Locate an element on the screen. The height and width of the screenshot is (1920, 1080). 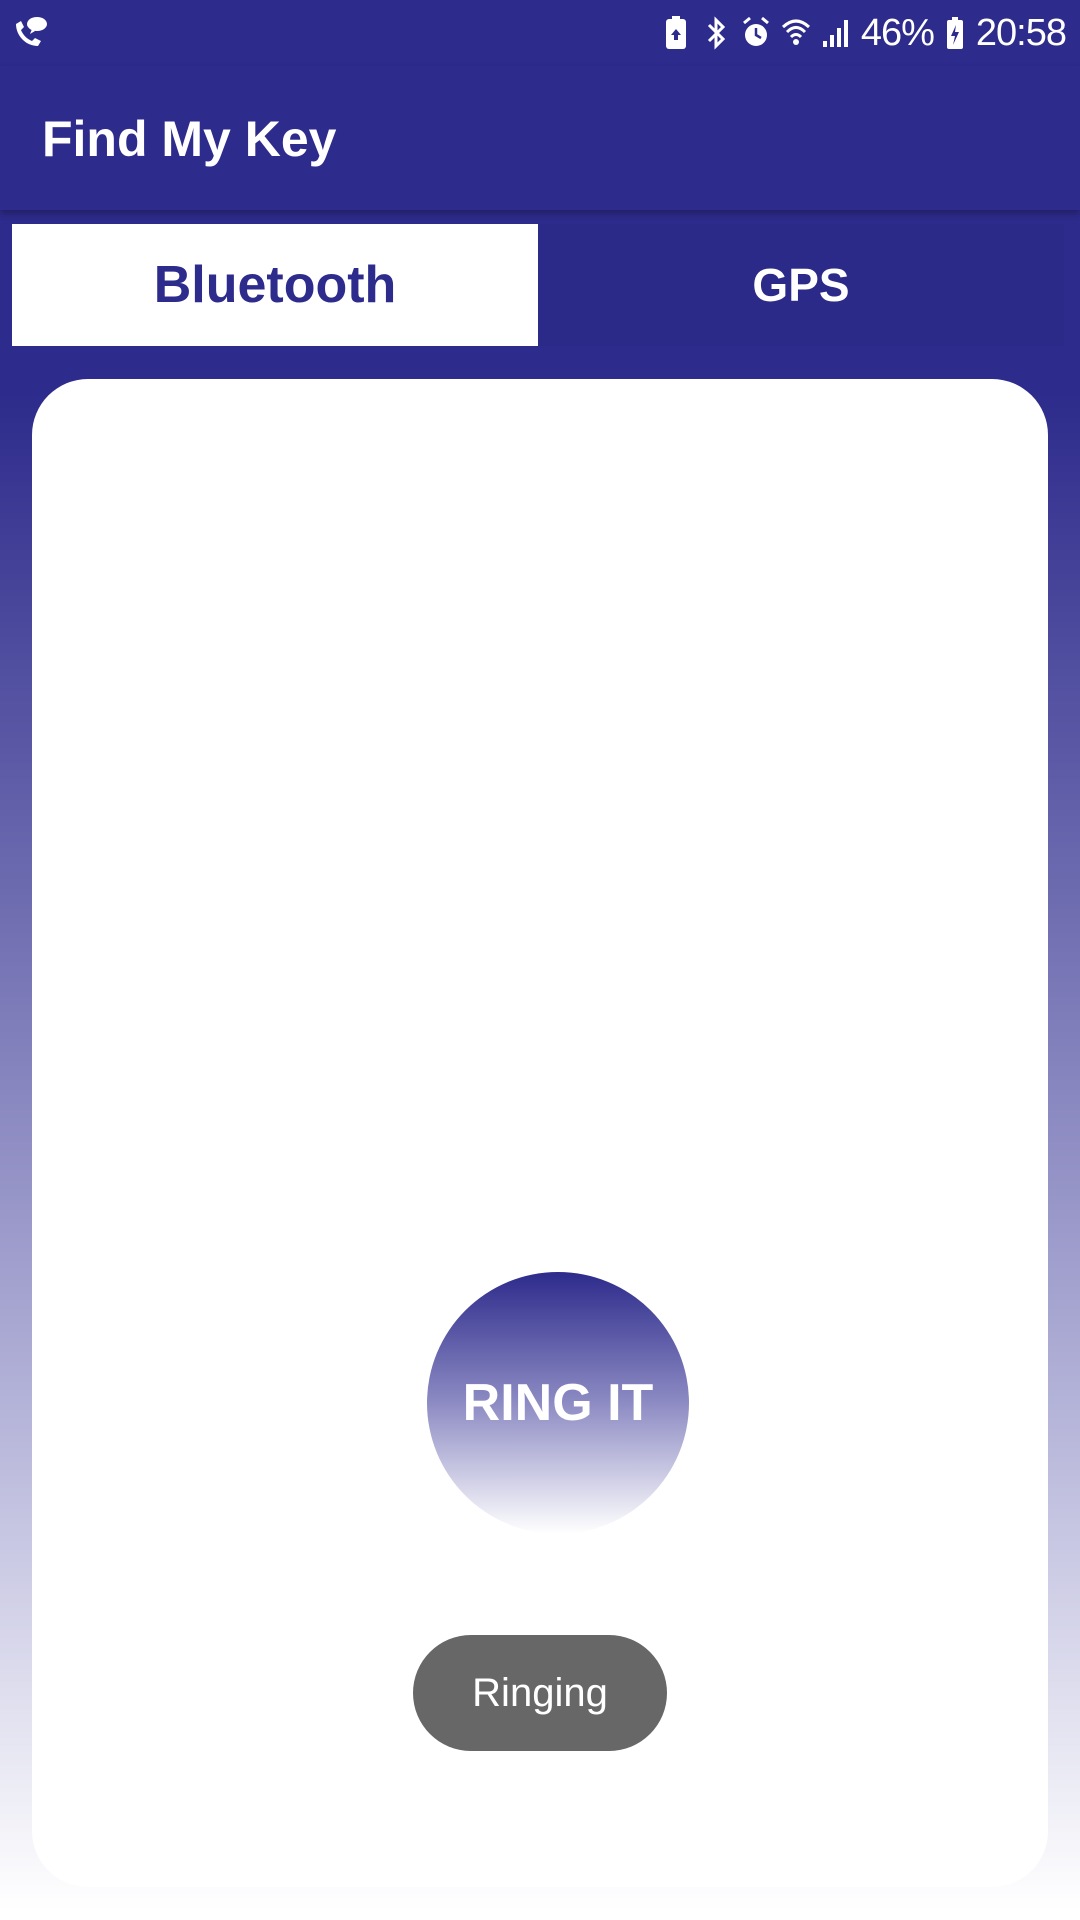
status-icons: 46% 20:58 is located at coordinates (864, 33).